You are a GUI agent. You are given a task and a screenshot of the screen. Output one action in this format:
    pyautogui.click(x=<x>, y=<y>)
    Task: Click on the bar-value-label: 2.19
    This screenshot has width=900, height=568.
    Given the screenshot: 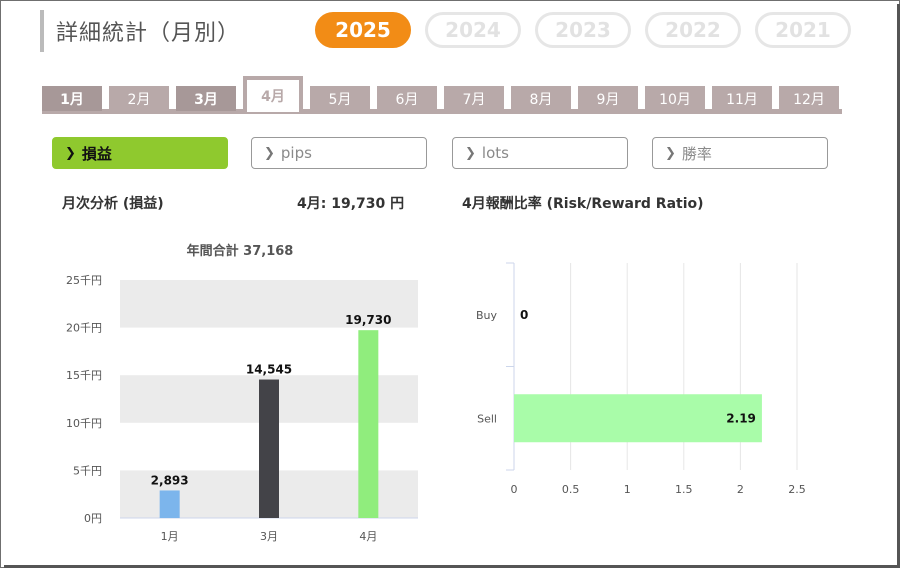 What is the action you would take?
    pyautogui.click(x=741, y=418)
    